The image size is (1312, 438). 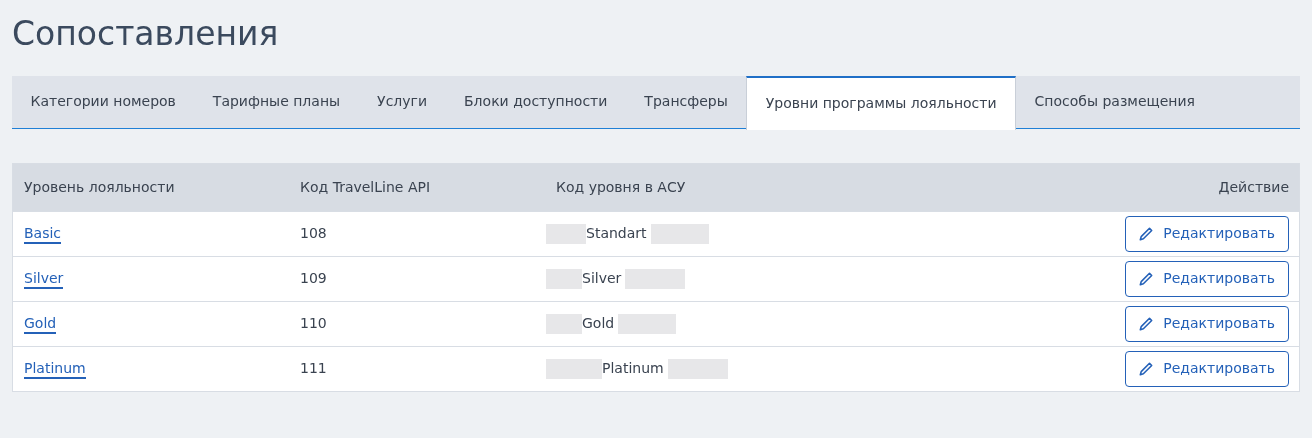 What do you see at coordinates (99, 186) in the screenshot?
I see `column-header: Уровень лояльности` at bounding box center [99, 186].